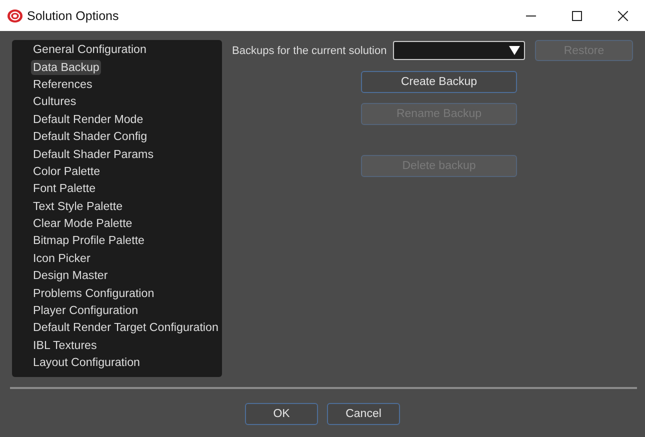  I want to click on sidebar-item: Clear Mode Palette, so click(82, 224).